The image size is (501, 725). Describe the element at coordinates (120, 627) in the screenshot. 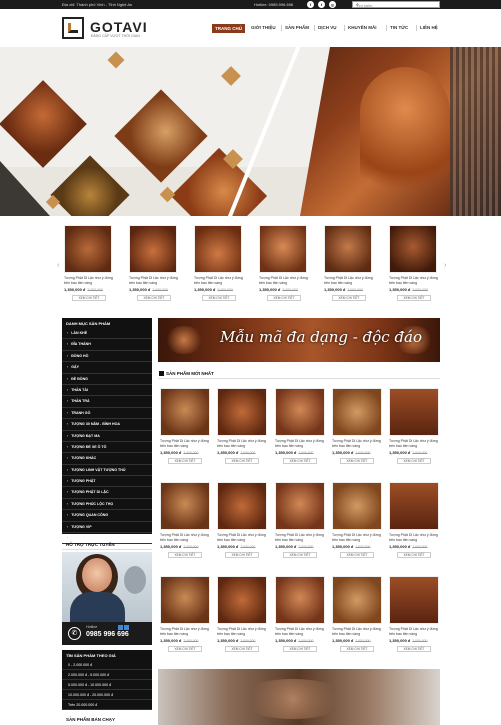

I see `skype-icon` at that location.